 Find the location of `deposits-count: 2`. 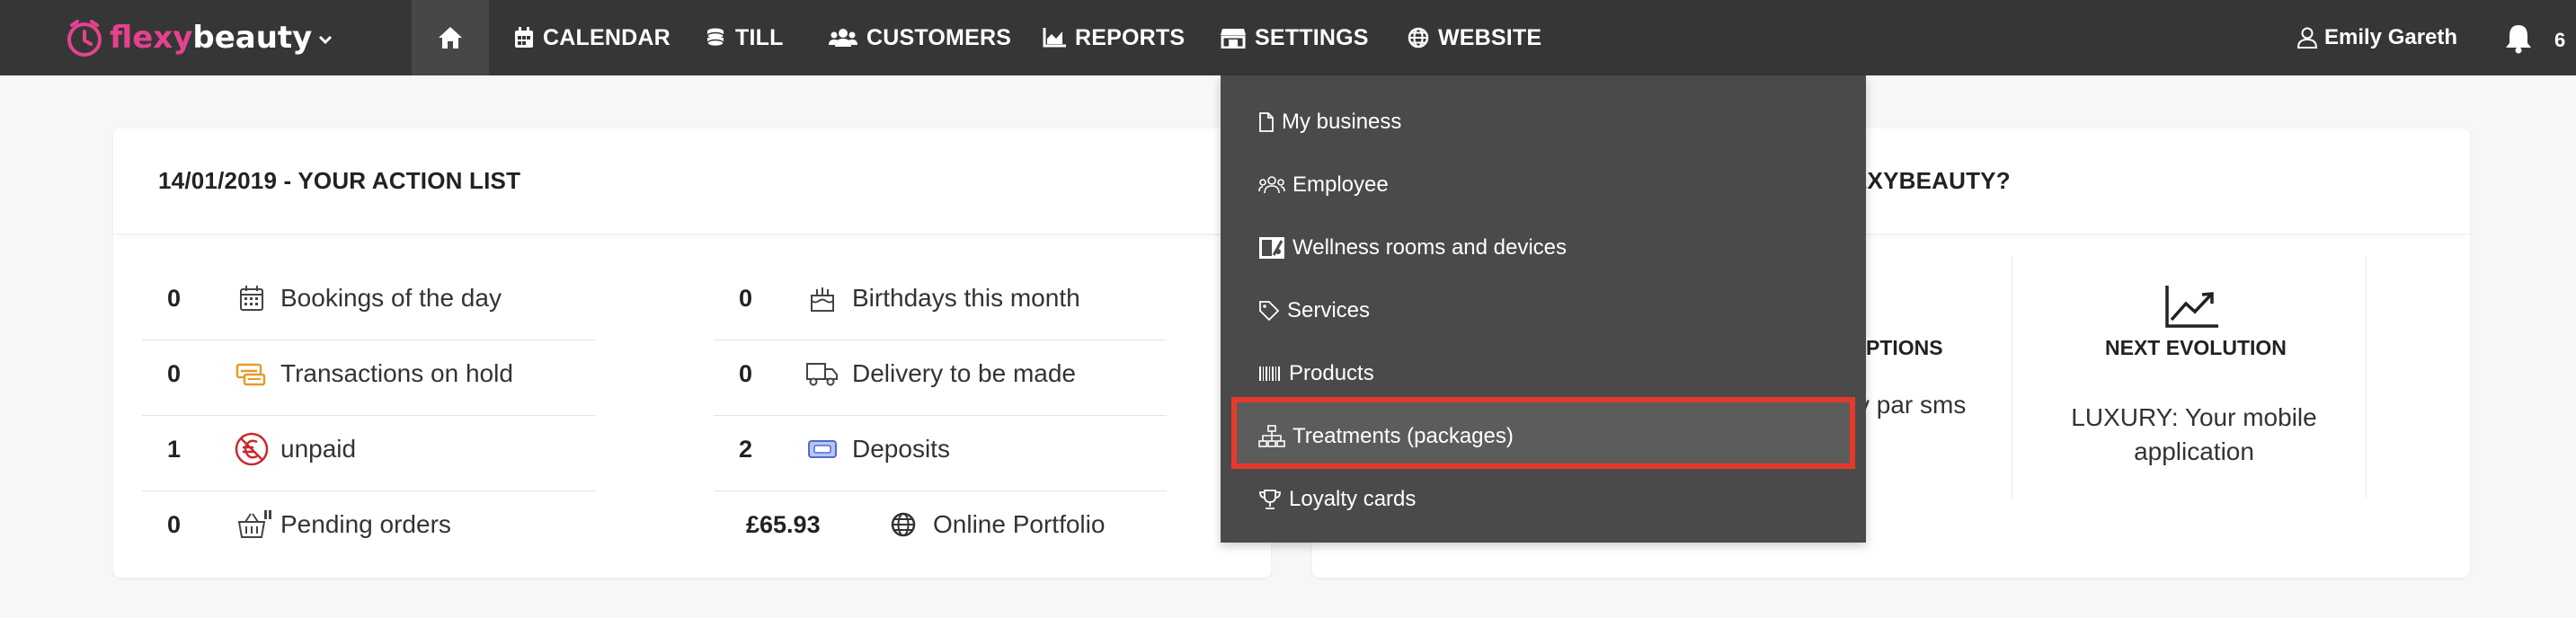

deposits-count: 2 is located at coordinates (746, 449).